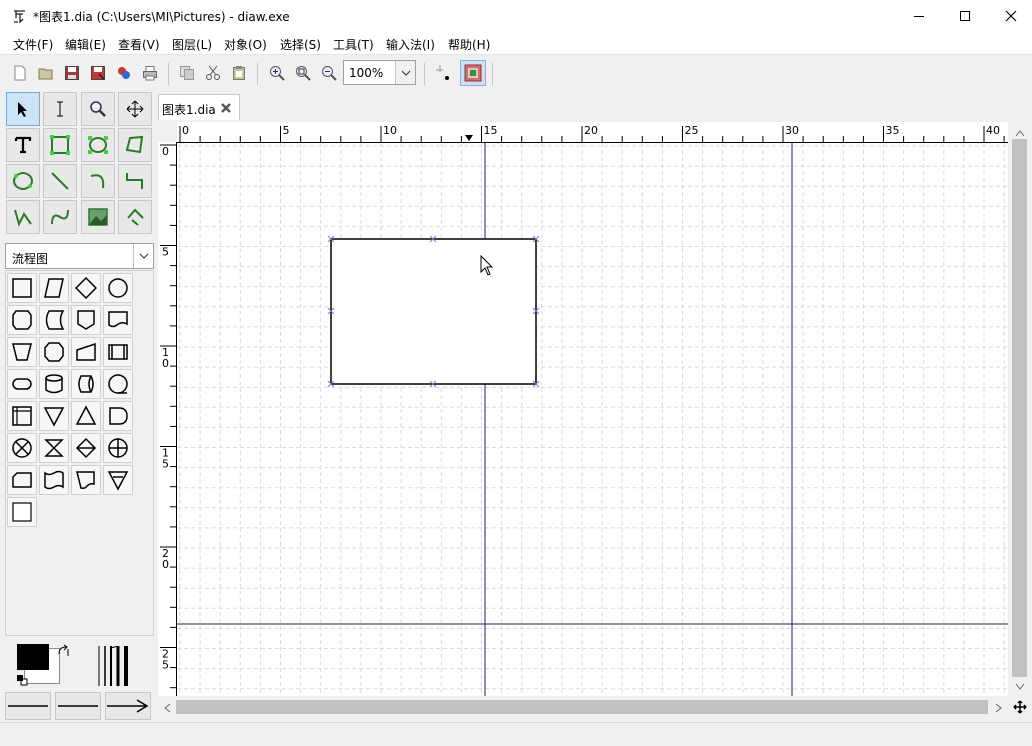  Describe the element at coordinates (277, 73) in the screenshot. I see `zoom-in-button` at that location.